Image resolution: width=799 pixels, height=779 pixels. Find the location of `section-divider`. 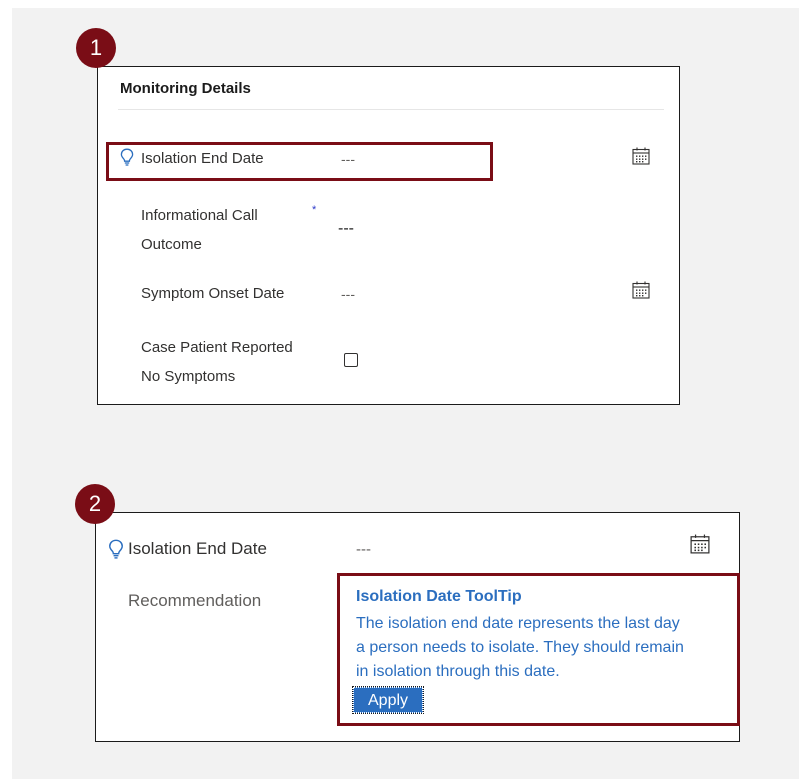

section-divider is located at coordinates (391, 109).